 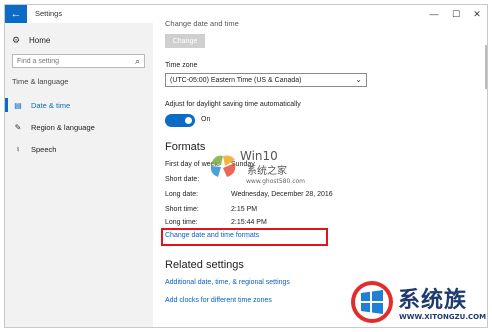 I want to click on toggle-knob, so click(x=188, y=120).